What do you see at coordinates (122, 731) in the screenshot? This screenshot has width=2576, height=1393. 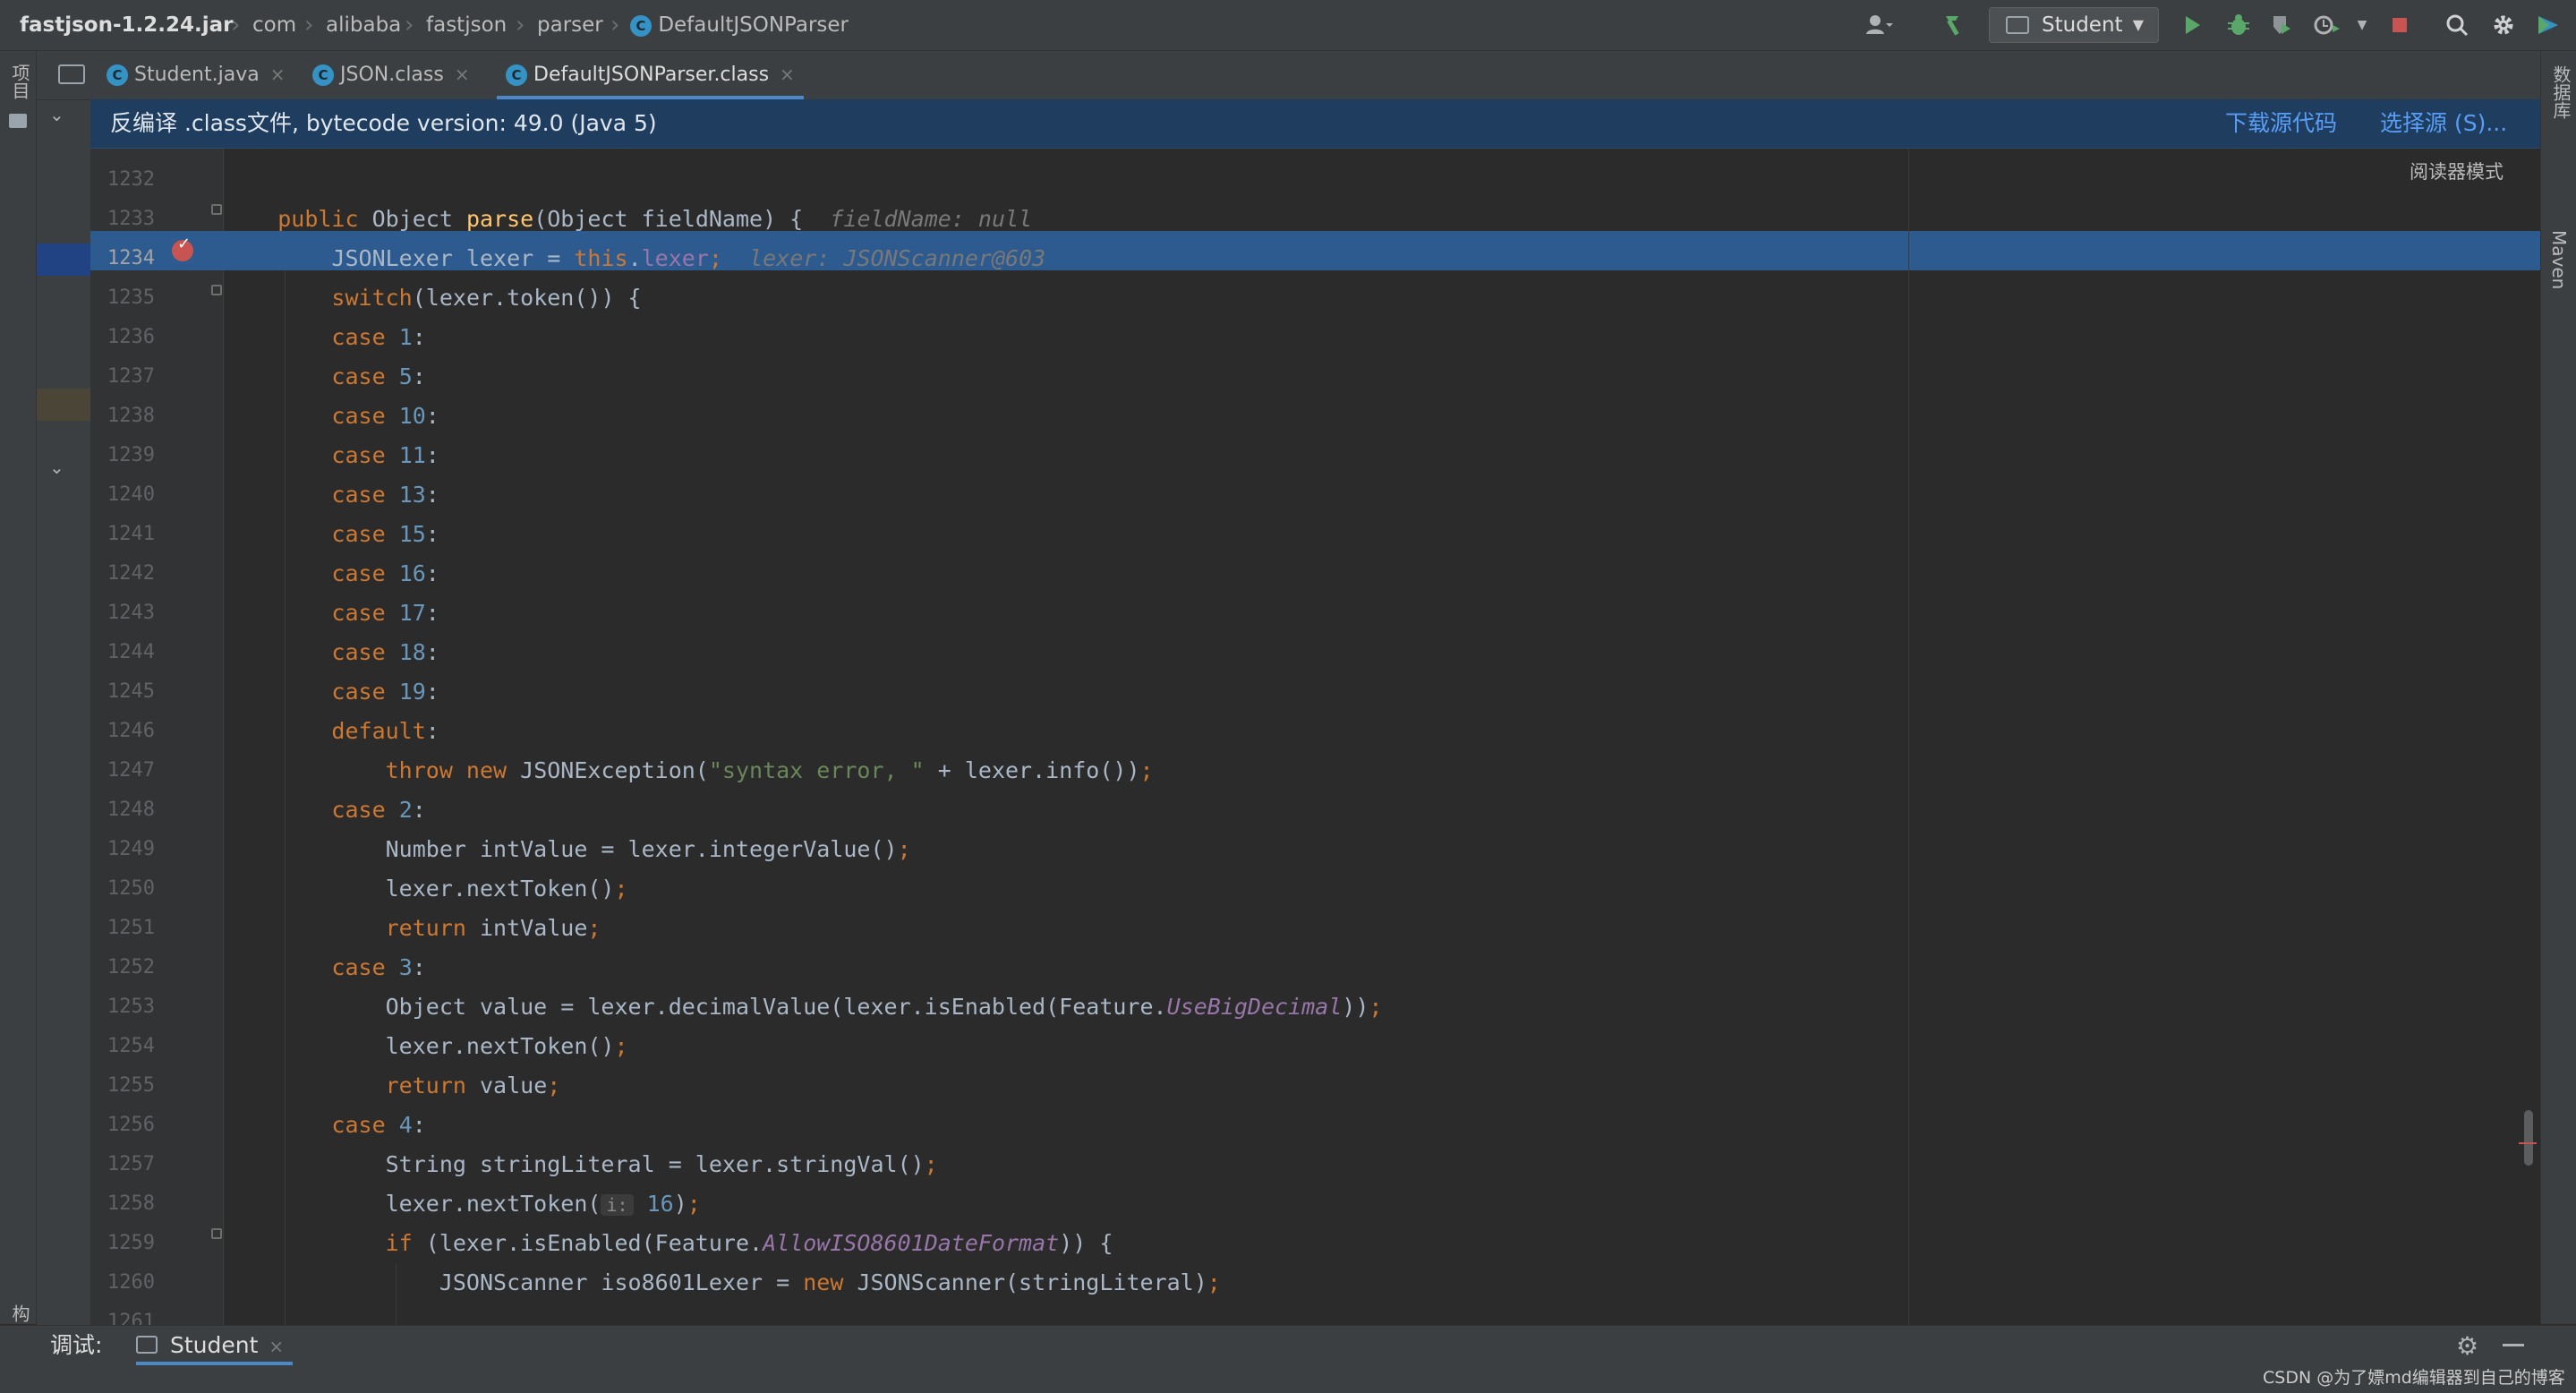 I see `line-number: 1246` at bounding box center [122, 731].